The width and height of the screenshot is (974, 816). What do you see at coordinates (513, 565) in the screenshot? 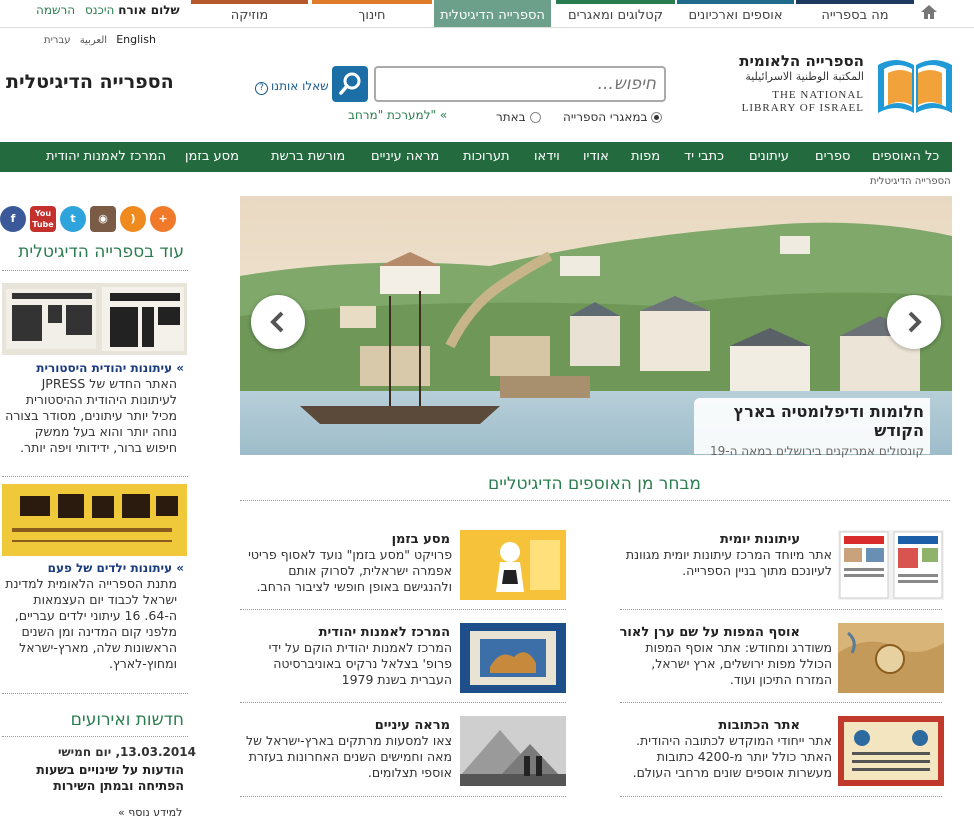
I see `time-travel-thumbnail` at bounding box center [513, 565].